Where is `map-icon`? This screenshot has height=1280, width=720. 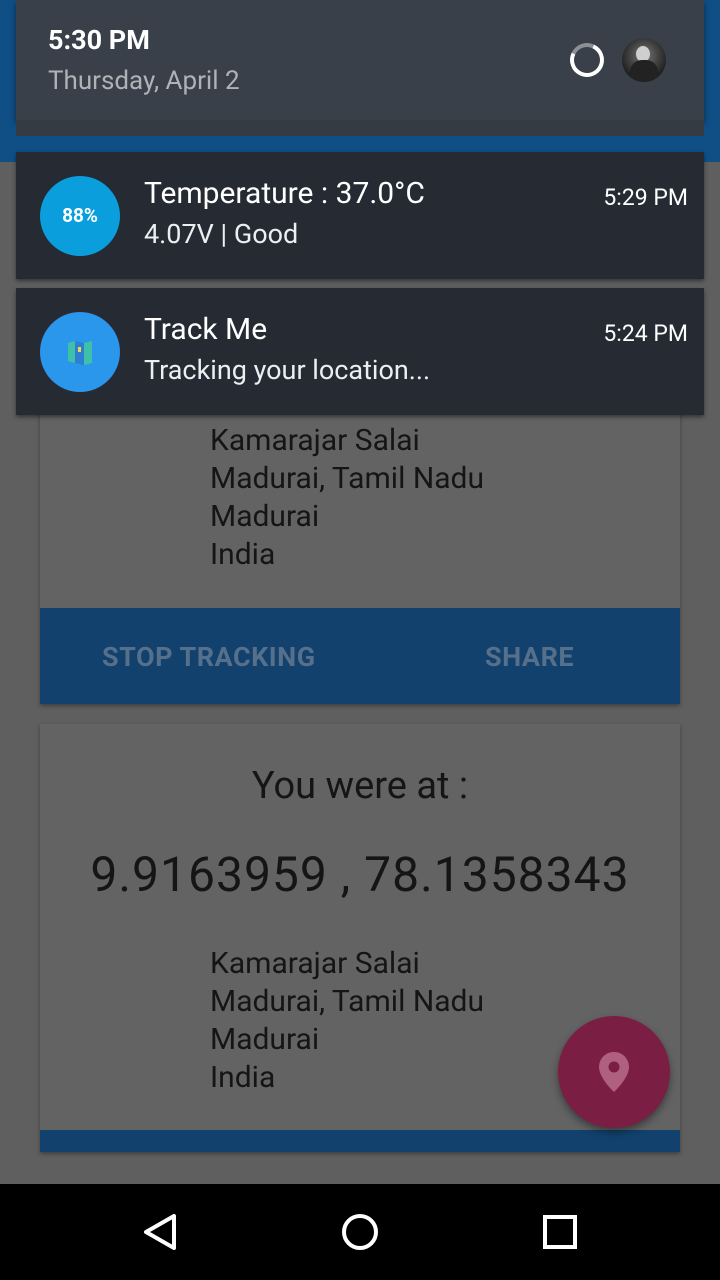 map-icon is located at coordinates (80, 353).